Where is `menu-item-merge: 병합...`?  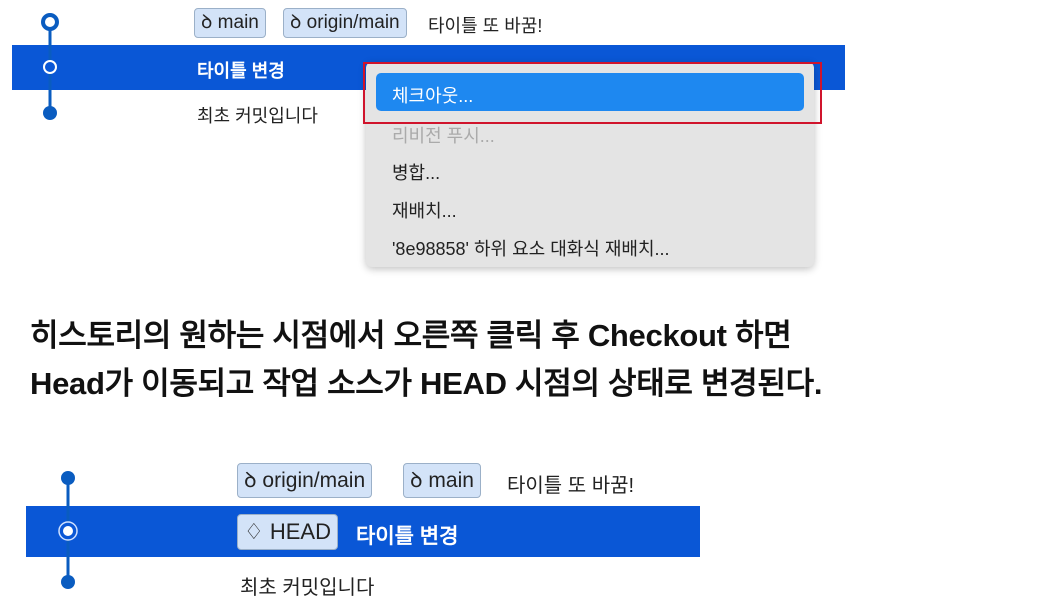 menu-item-merge: 병합... is located at coordinates (416, 172).